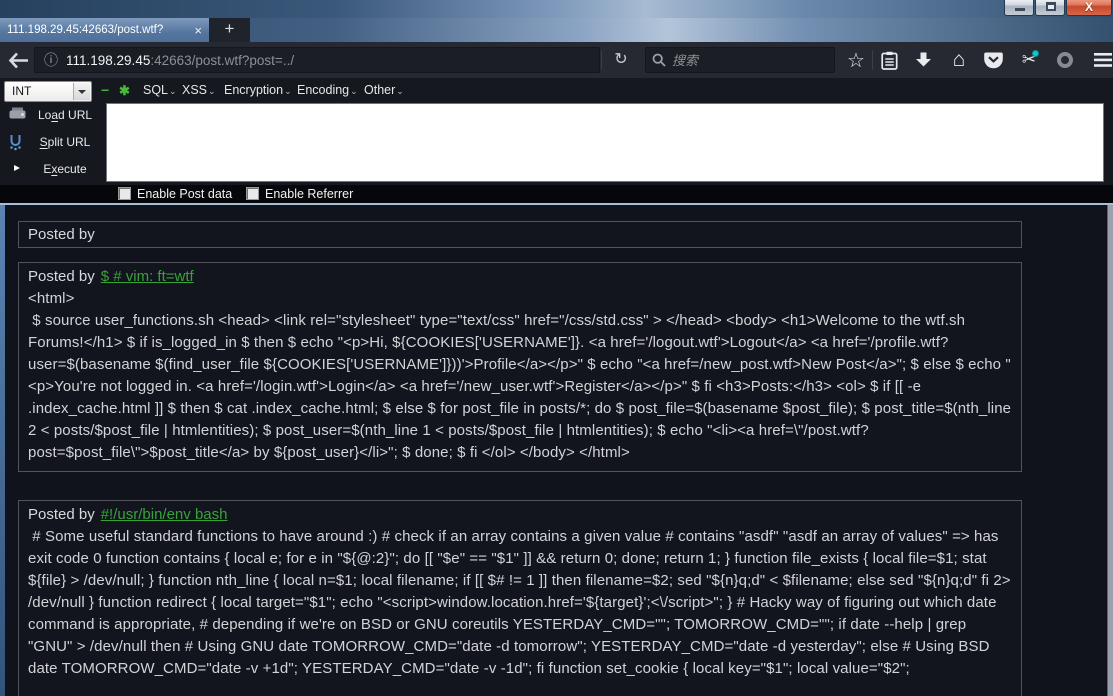  Describe the element at coordinates (1029, 60) in the screenshot. I see `screenshot-scissors-icon: ✂` at that location.